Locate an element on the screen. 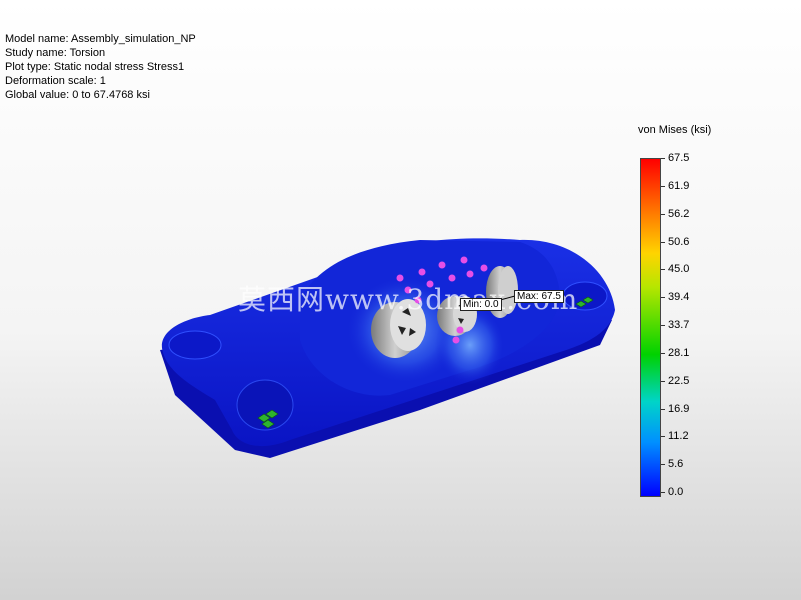  legend-tick-label: 50.6 is located at coordinates (679, 241).